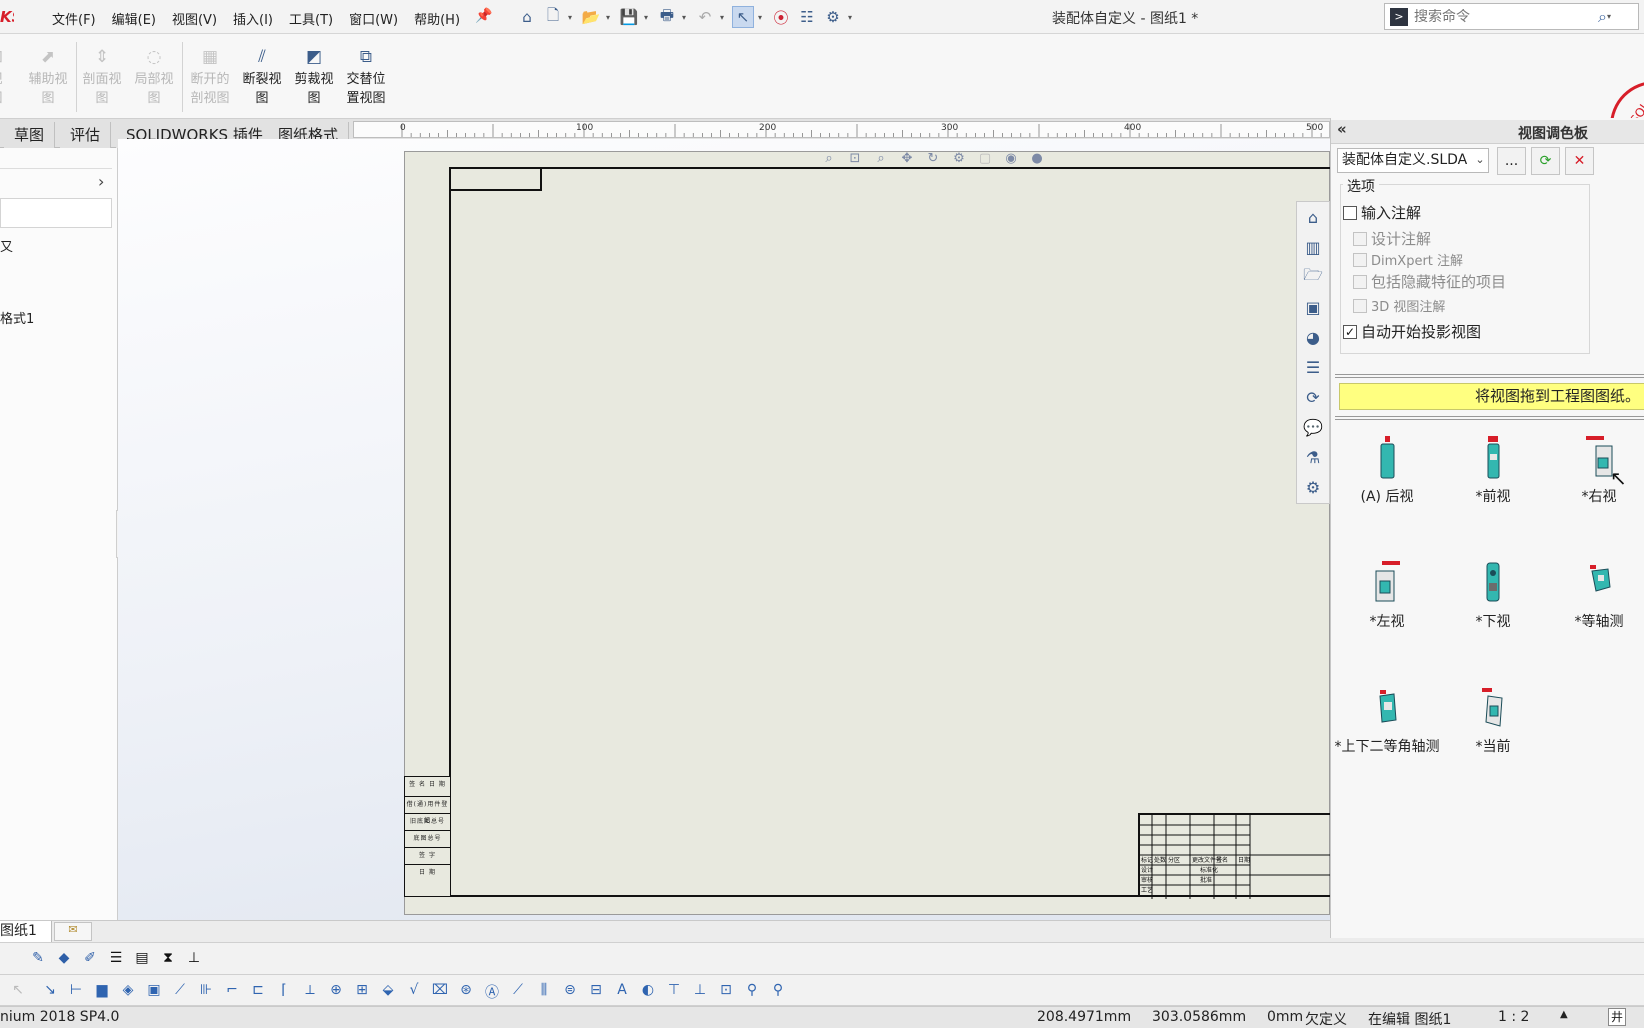  I want to click on grid-icon: 井, so click(1617, 1017).